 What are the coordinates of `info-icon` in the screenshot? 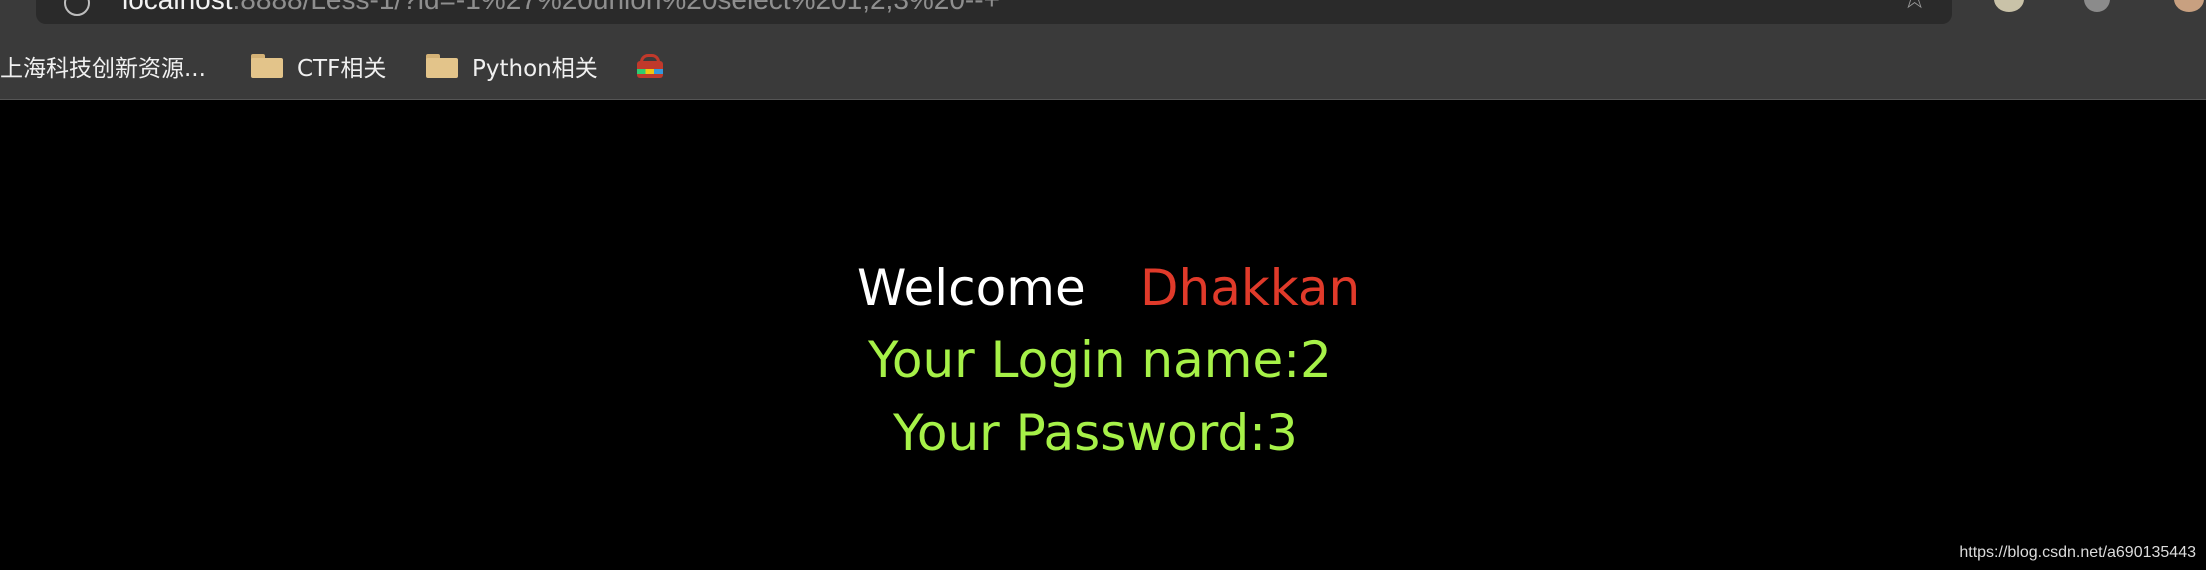 It's located at (77, 8).